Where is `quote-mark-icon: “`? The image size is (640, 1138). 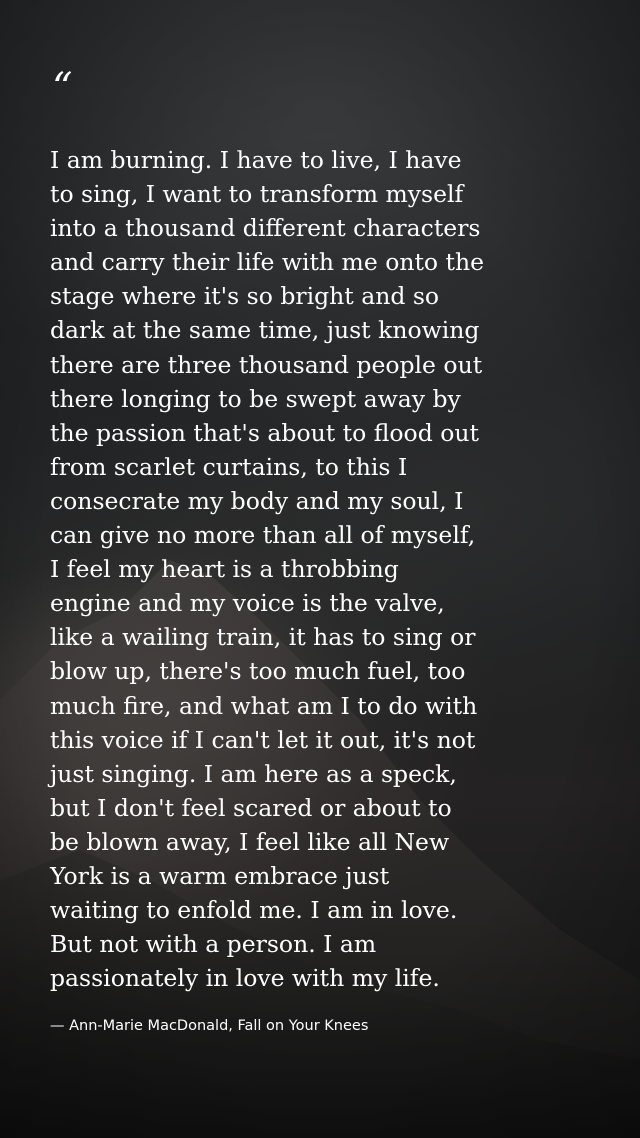 quote-mark-icon: “ is located at coordinates (62, 88).